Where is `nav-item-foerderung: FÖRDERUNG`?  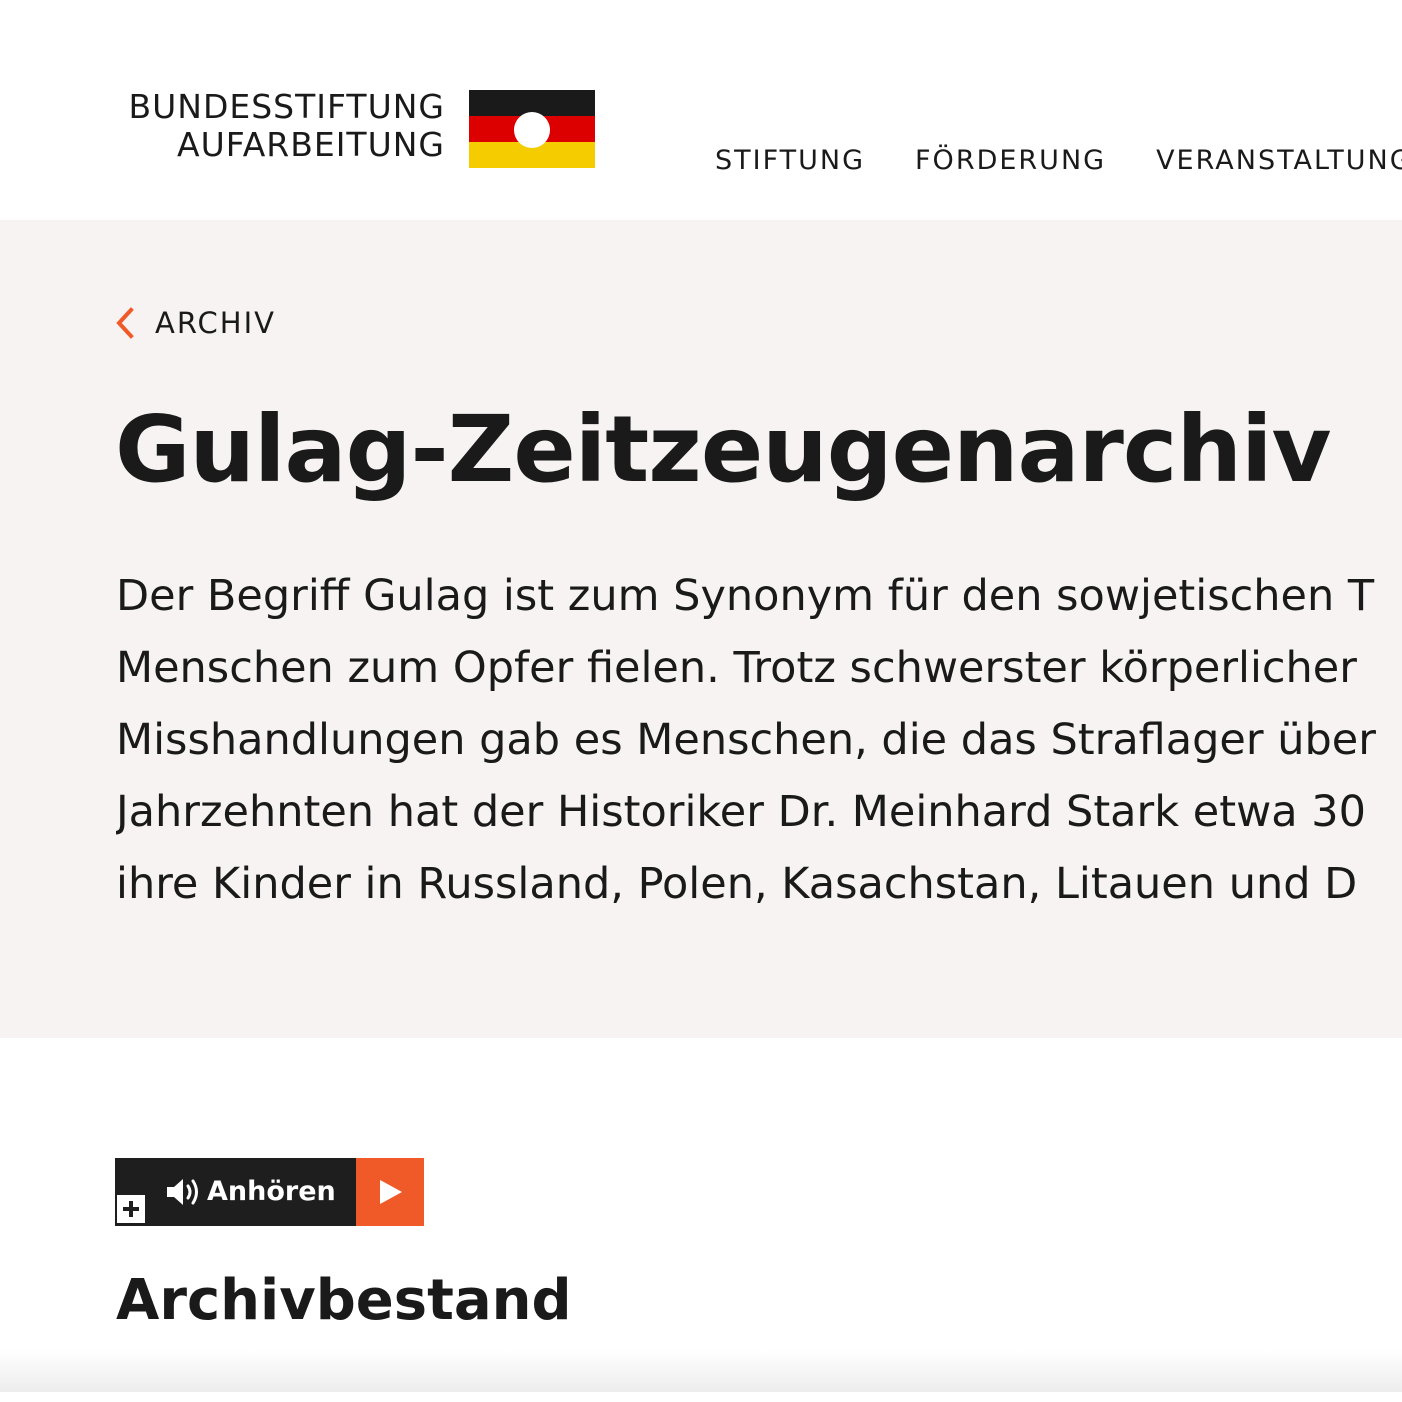 nav-item-foerderung: FÖRDERUNG is located at coordinates (1010, 160).